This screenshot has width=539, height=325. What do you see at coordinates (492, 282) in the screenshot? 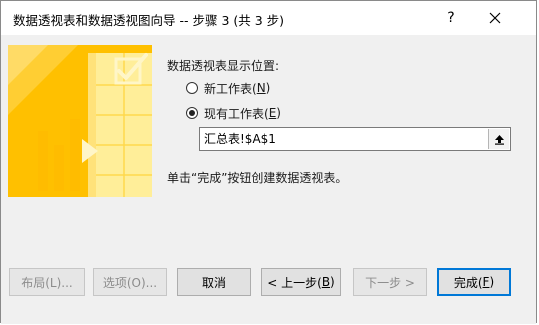
I see `finish-suffix: )` at bounding box center [492, 282].